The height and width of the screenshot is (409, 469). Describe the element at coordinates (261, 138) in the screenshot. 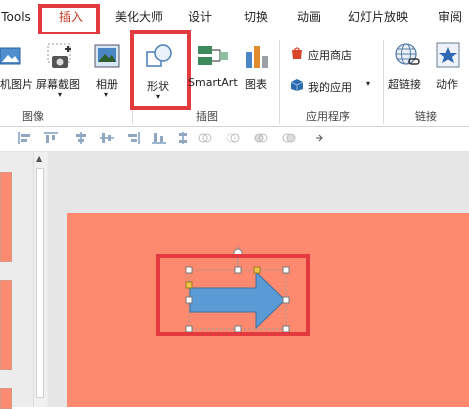

I see `bring-forward-icon` at that location.